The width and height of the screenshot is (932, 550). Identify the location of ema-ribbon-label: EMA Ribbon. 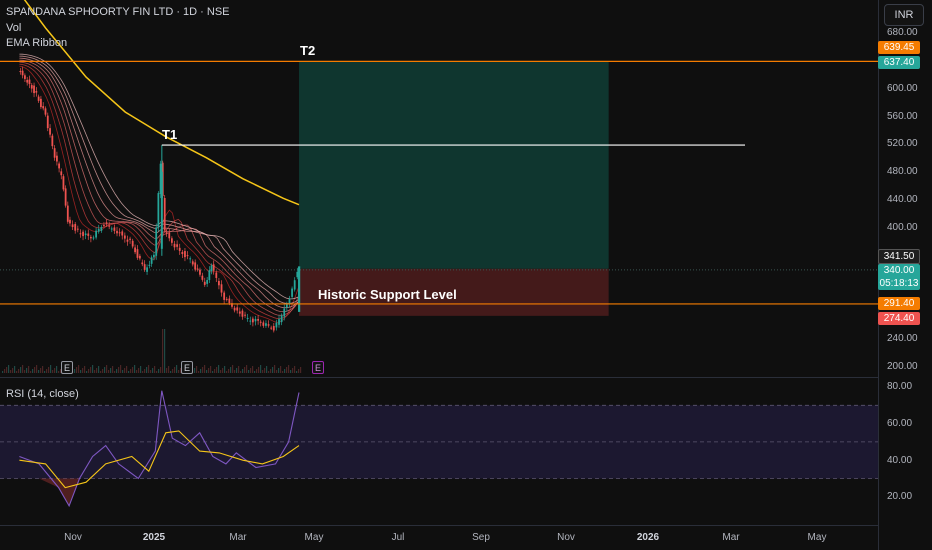
(36, 43).